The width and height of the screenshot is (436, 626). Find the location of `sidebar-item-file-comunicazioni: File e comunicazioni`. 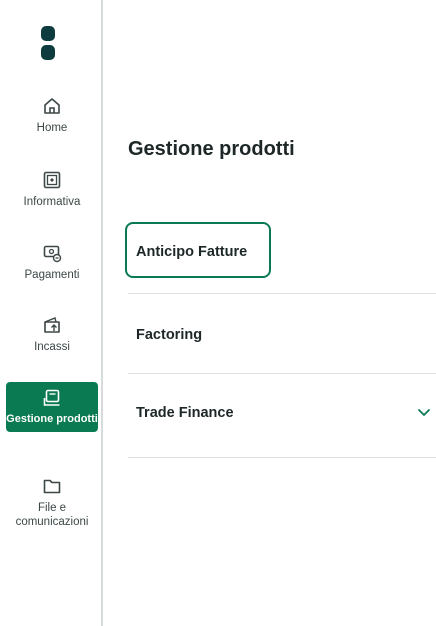

sidebar-item-file-comunicazioni: File e comunicazioni is located at coordinates (52, 502).